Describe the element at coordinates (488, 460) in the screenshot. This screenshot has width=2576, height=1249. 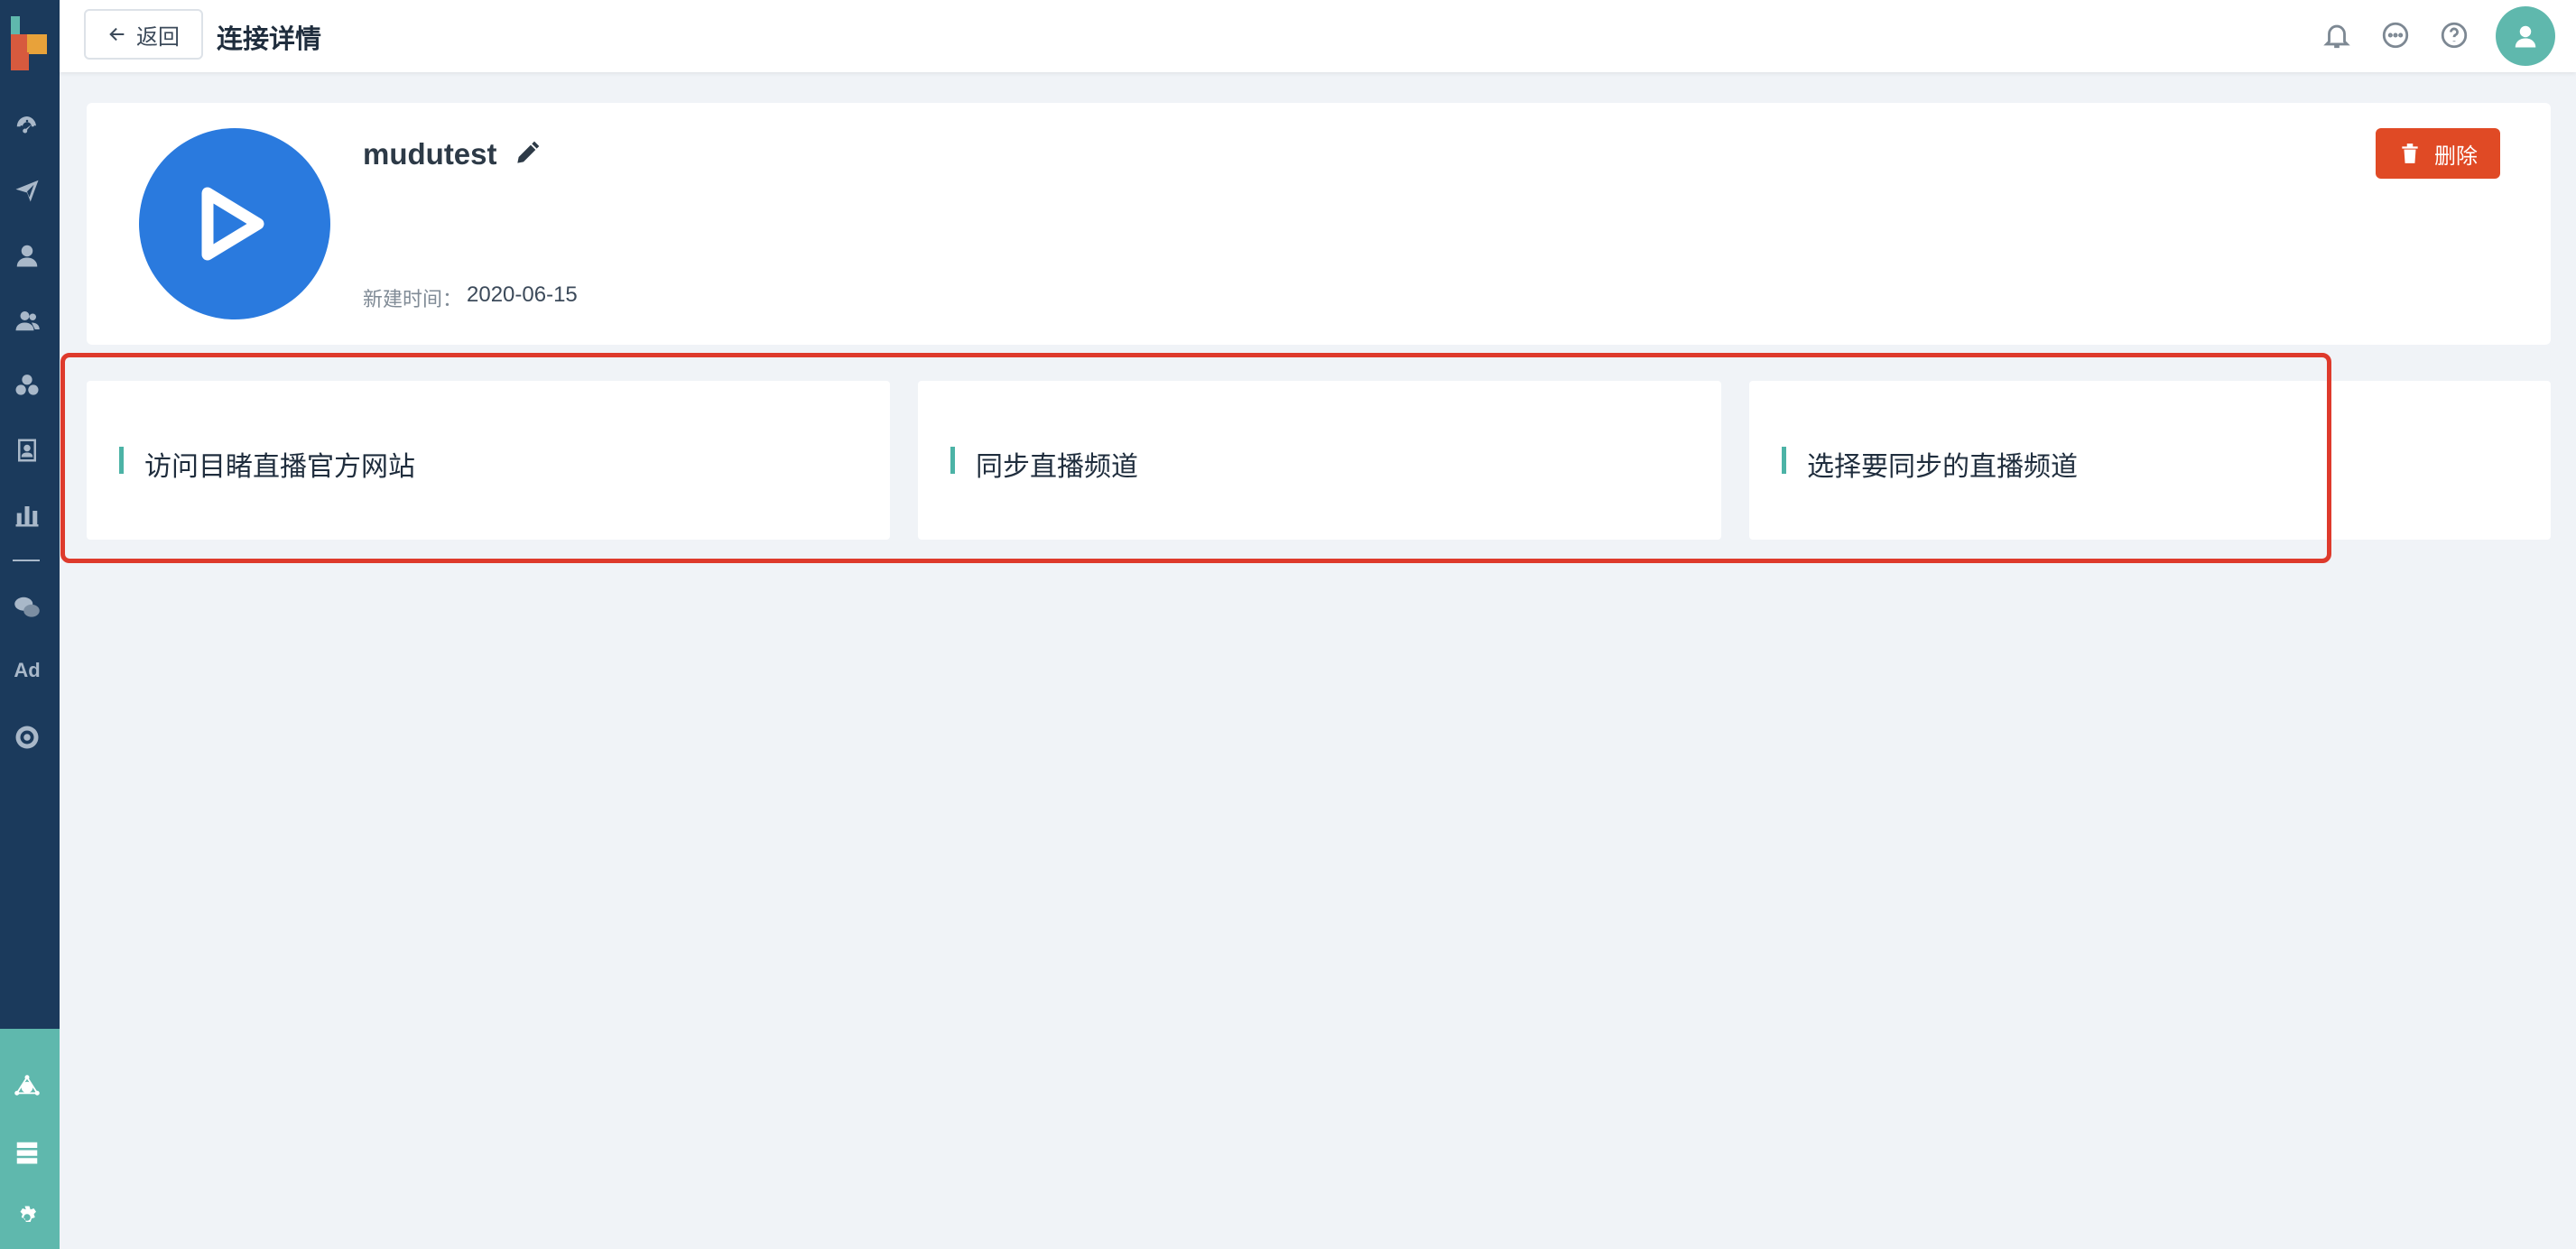
I see `step-card-1: 访问目睹直播官方网站` at that location.